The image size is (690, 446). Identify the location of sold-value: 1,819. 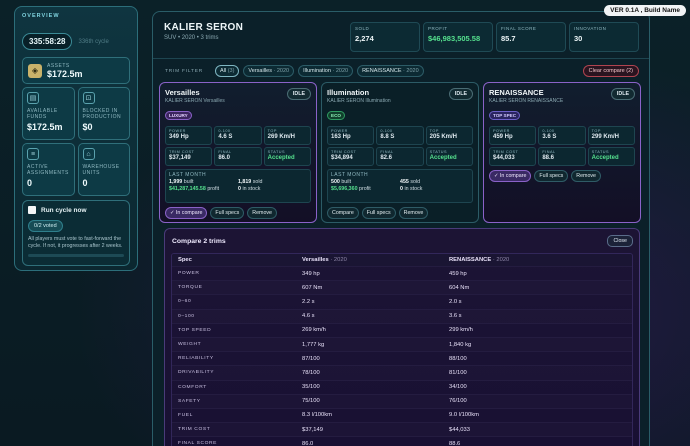
(245, 182).